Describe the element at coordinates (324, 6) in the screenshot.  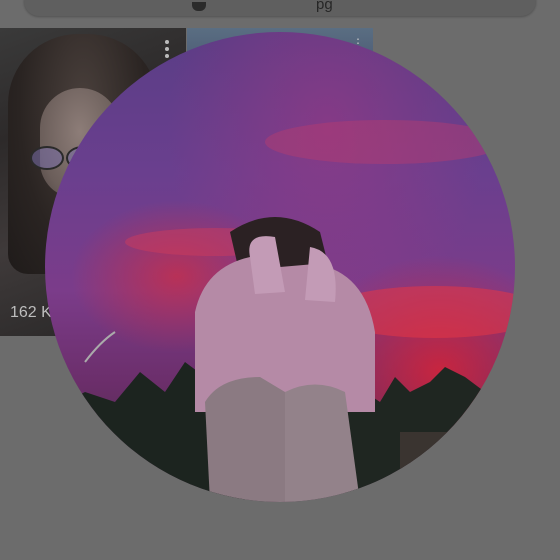
I see `top-pill-text: pg` at that location.